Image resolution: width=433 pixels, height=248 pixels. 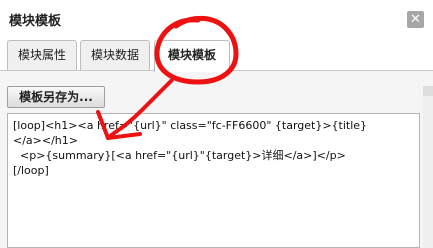 I want to click on tab-module-data: 模块数据, so click(x=115, y=55).